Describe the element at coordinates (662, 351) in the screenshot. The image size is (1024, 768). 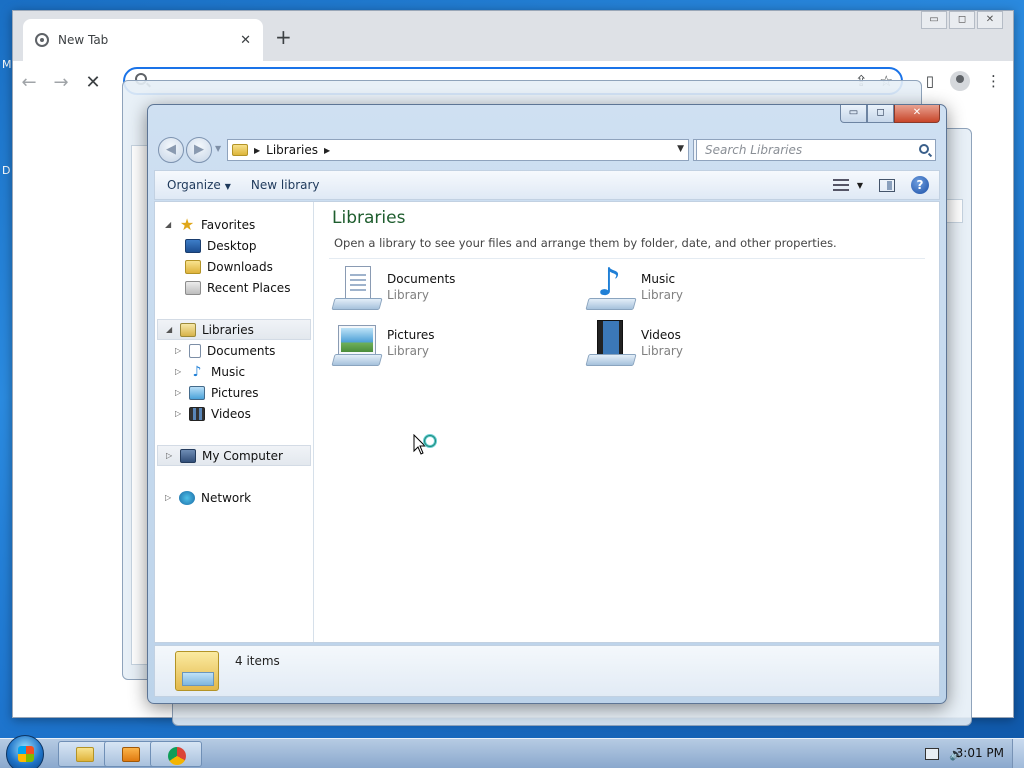
I see `tile-type: Library` at that location.